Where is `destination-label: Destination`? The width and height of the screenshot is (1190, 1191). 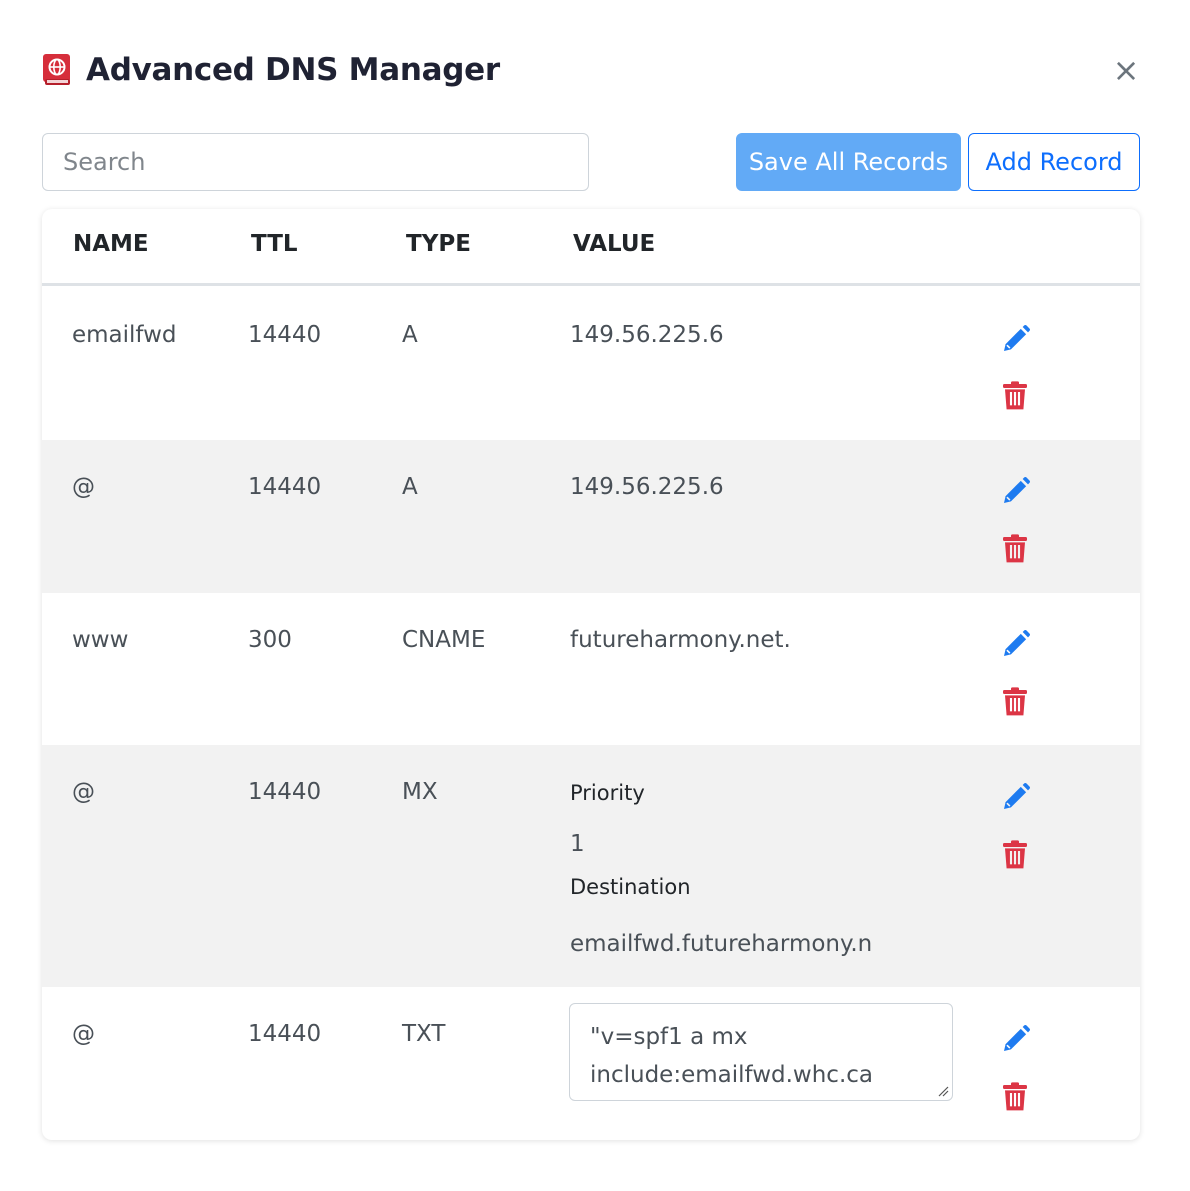 destination-label: Destination is located at coordinates (630, 887).